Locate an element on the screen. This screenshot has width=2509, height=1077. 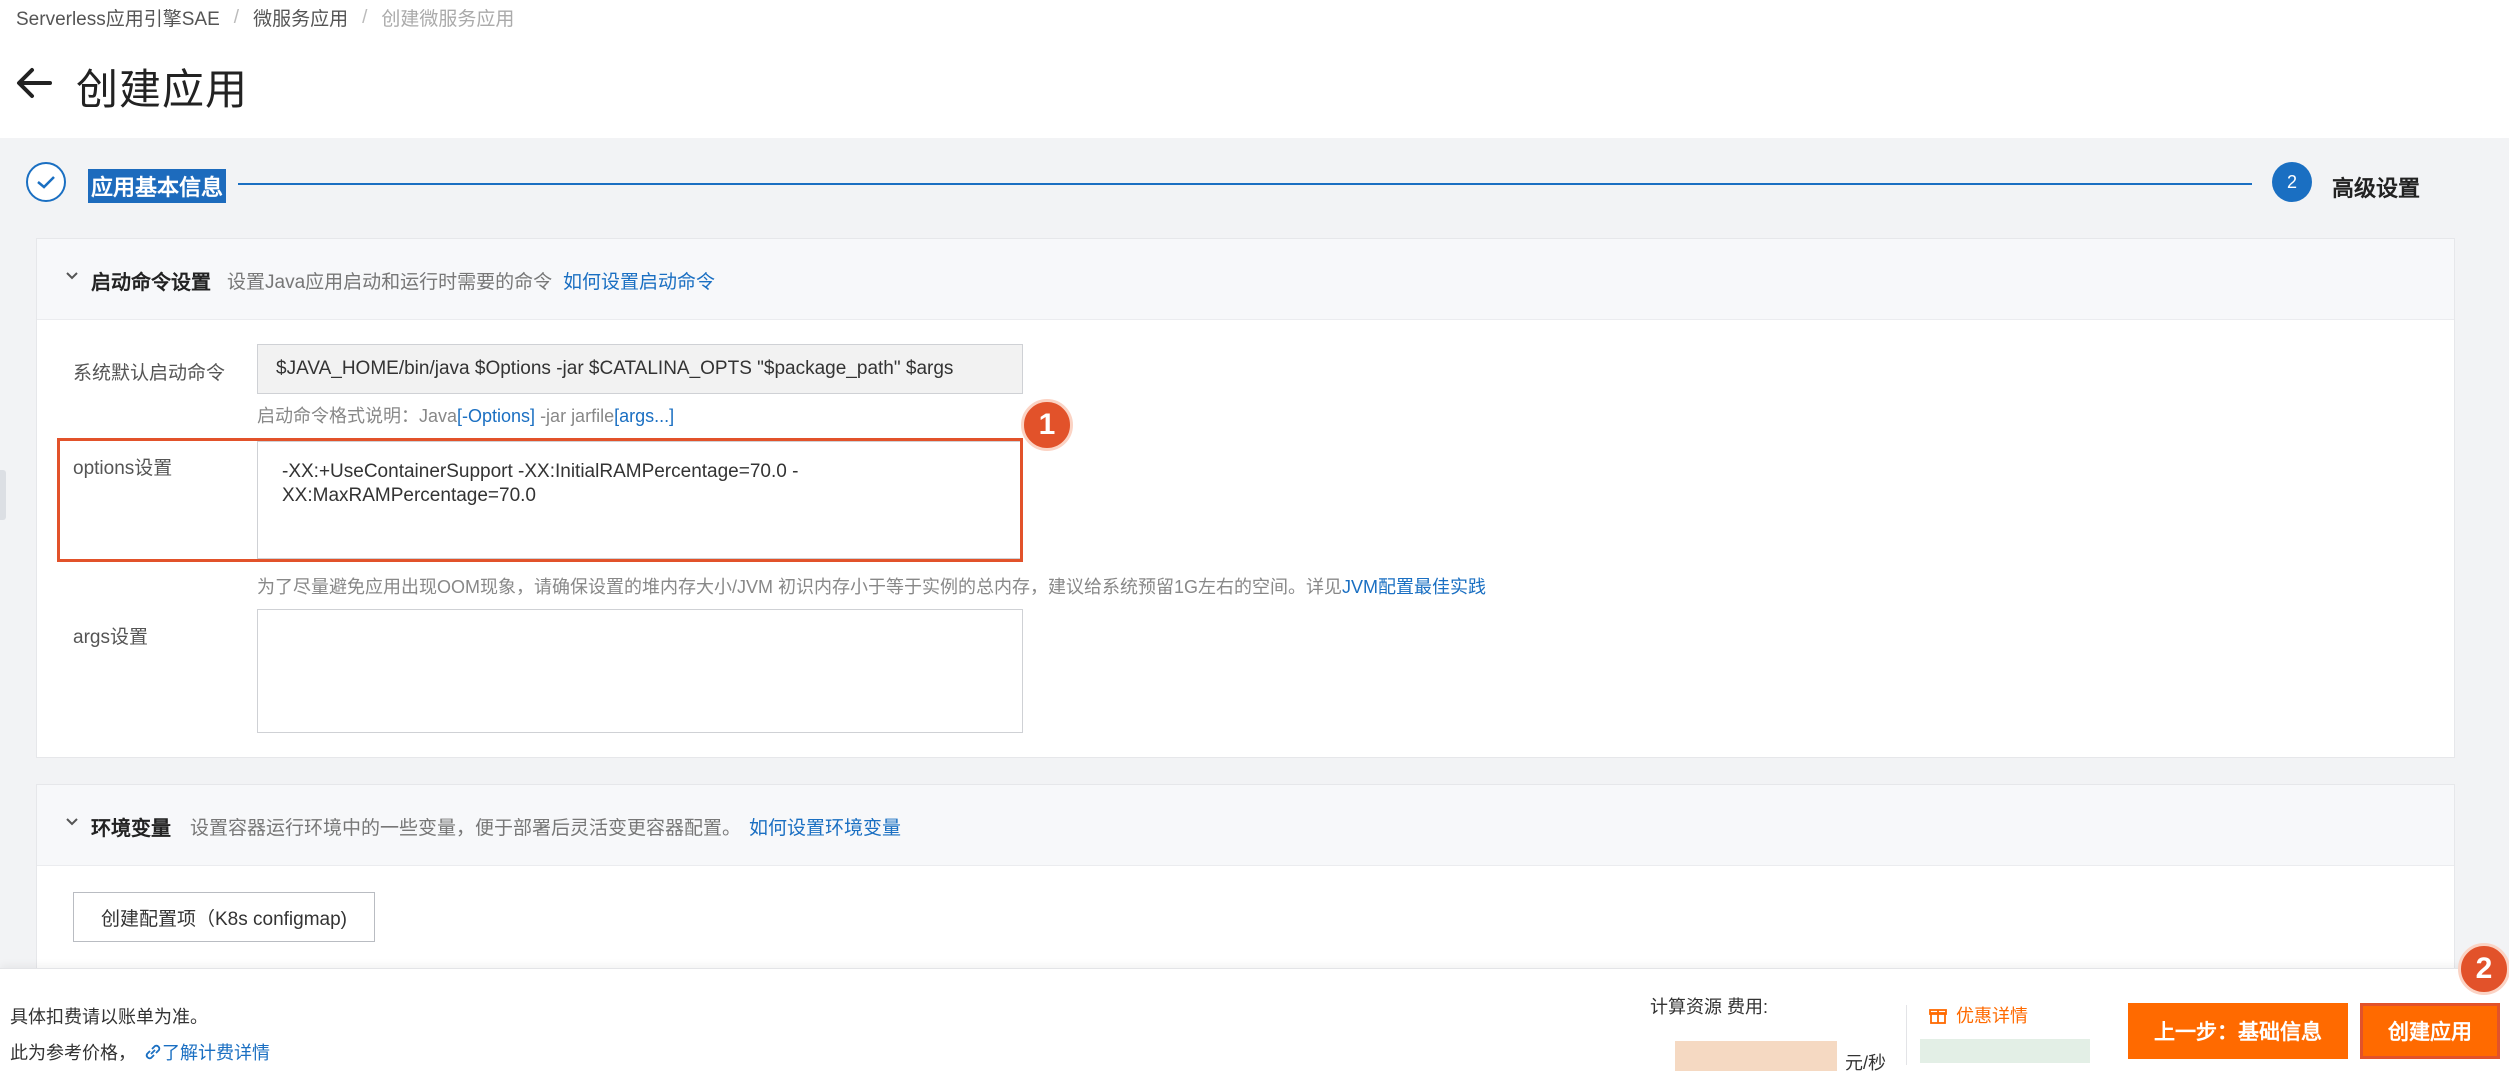
gift-icon is located at coordinates (1938, 1016).